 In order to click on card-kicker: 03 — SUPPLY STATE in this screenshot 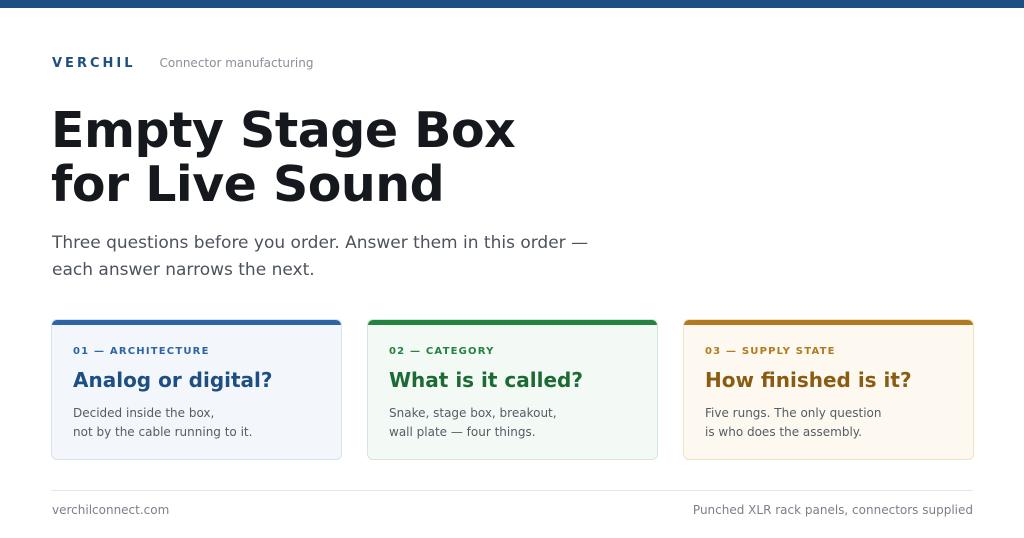, I will do `click(770, 351)`.